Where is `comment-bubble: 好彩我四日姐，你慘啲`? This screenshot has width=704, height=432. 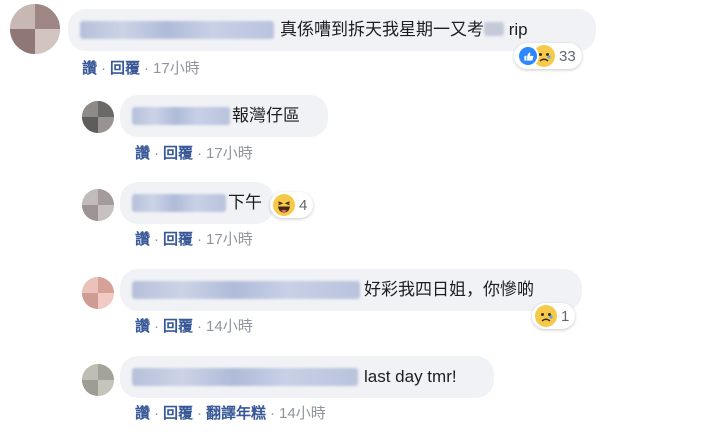 comment-bubble: 好彩我四日姐，你慘啲 is located at coordinates (351, 290).